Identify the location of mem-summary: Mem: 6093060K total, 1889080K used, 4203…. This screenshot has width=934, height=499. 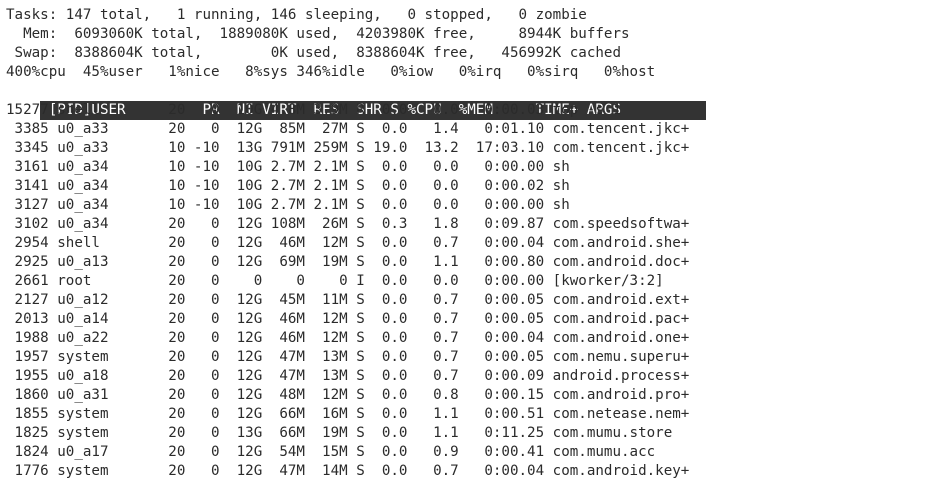
(318, 34).